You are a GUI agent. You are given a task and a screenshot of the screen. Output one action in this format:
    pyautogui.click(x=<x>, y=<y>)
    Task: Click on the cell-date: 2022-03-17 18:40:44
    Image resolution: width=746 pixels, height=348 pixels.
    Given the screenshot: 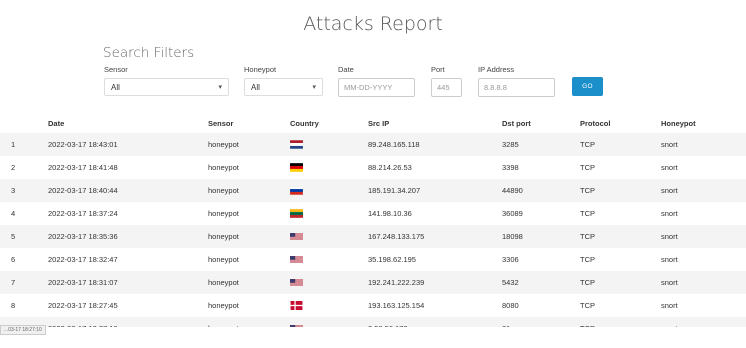 What is the action you would take?
    pyautogui.click(x=83, y=190)
    